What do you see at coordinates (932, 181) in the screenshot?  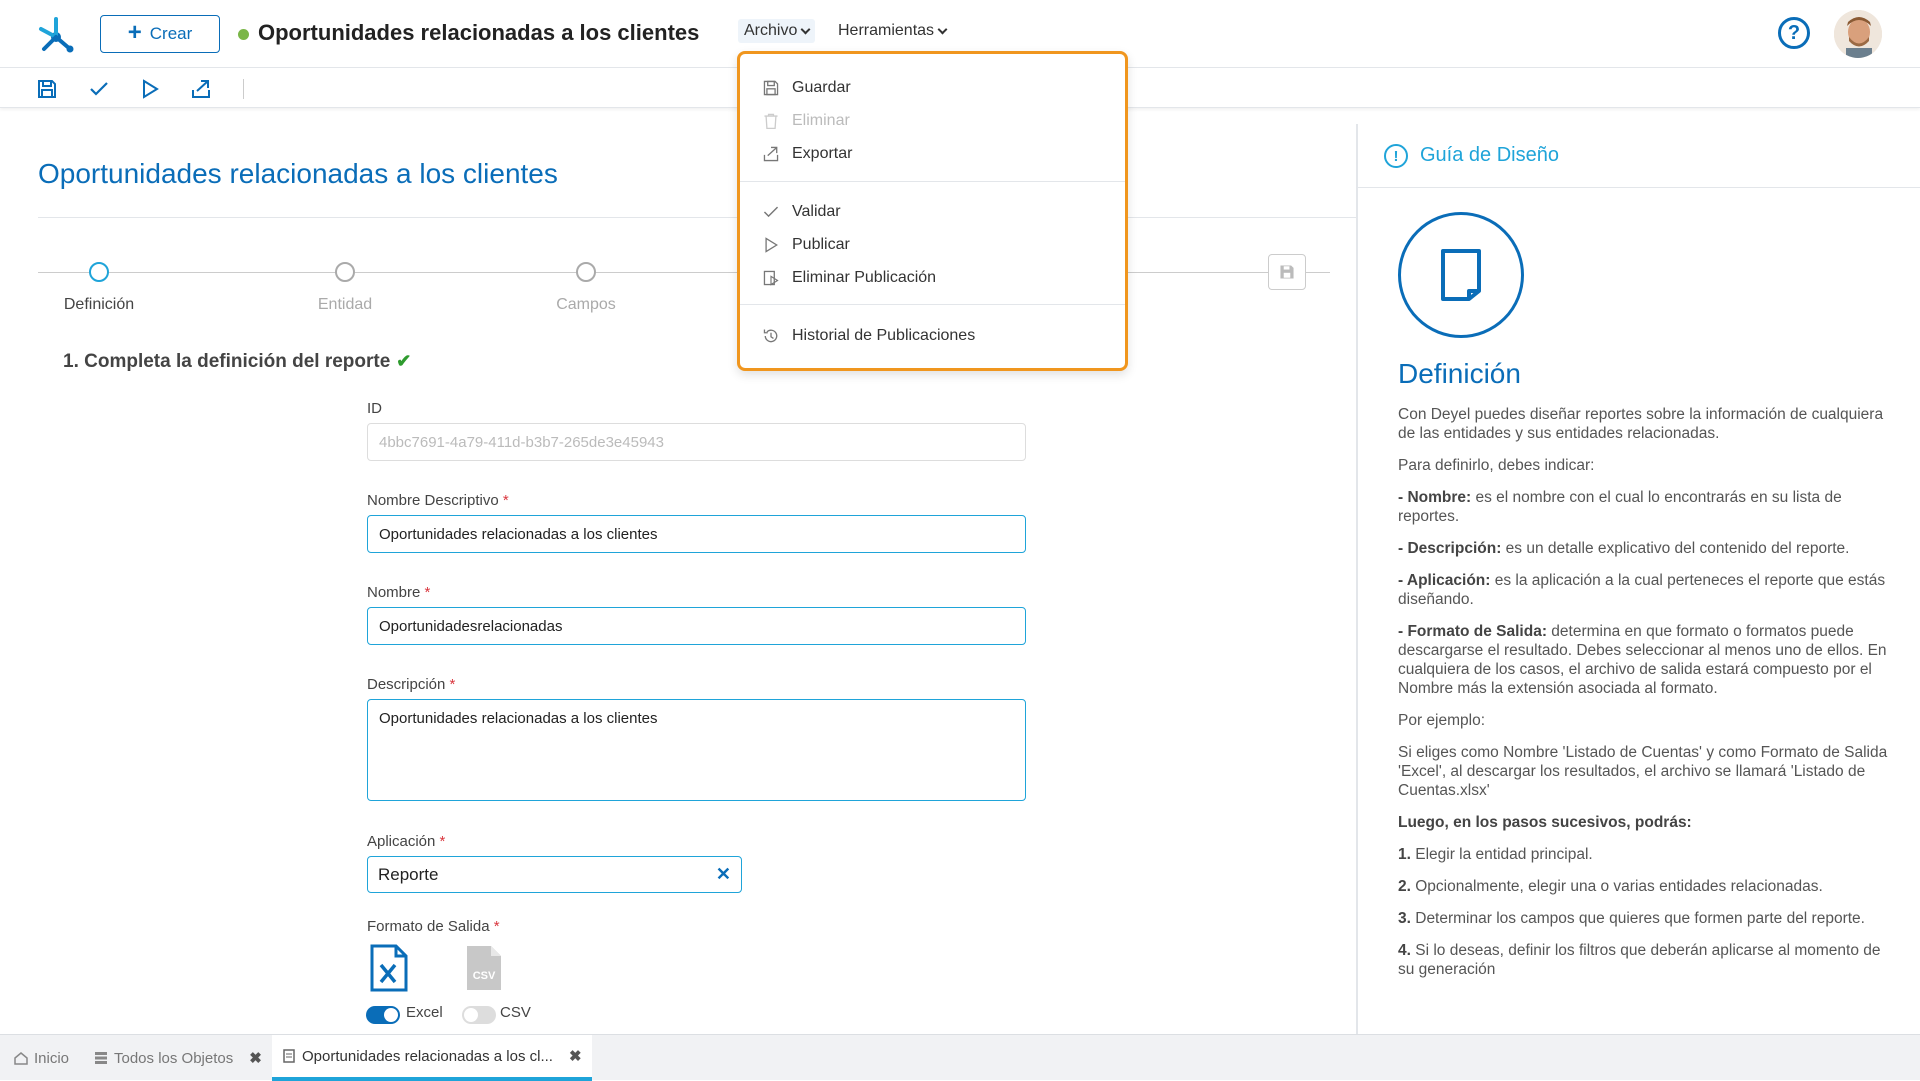 I see `menu-divider` at bounding box center [932, 181].